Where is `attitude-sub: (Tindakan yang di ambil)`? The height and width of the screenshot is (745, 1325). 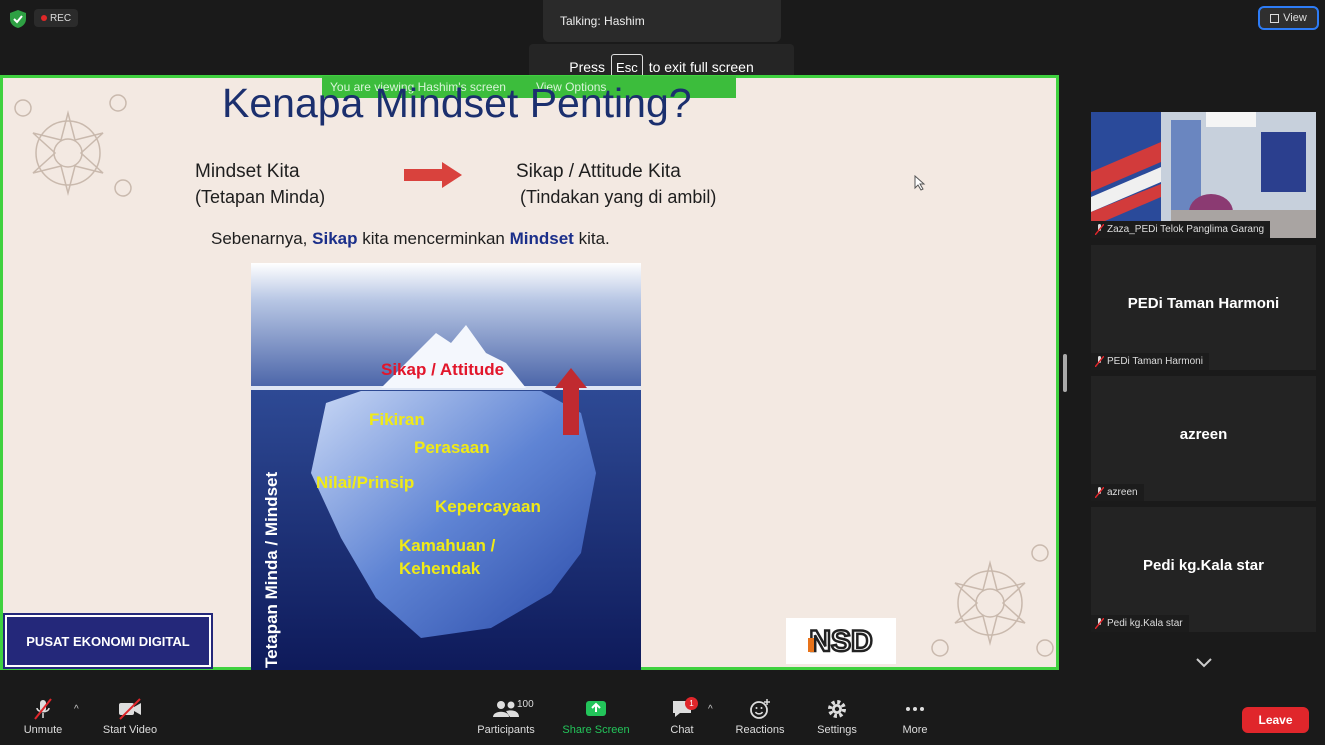 attitude-sub: (Tindakan yang di ambil) is located at coordinates (618, 197).